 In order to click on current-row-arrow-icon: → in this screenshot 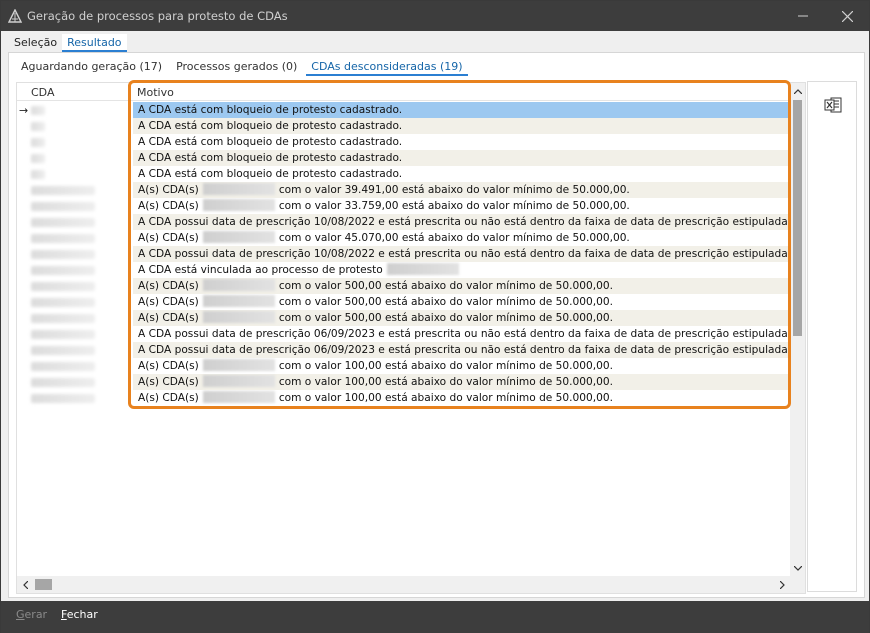, I will do `click(24, 110)`.